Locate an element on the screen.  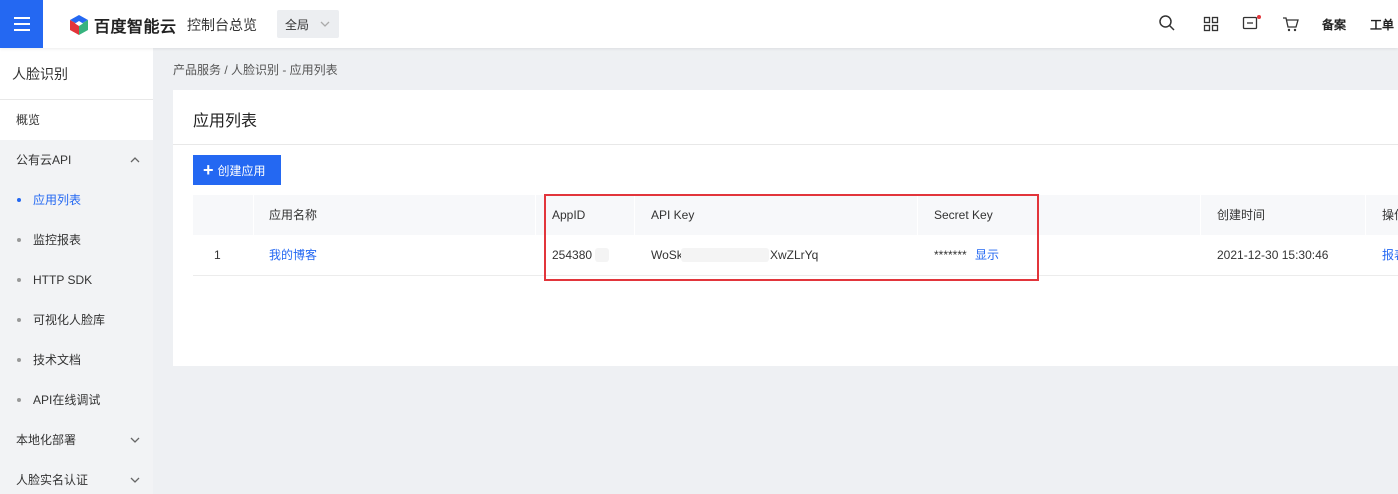
logo-text: 百度智能云 is located at coordinates (135, 27).